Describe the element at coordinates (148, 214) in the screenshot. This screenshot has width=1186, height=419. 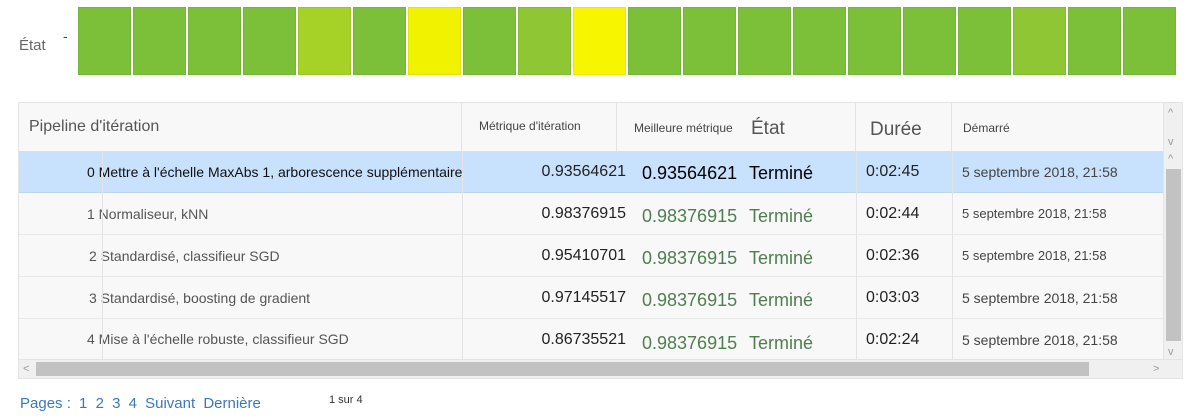
I see `cell-pipeline: 1 Normaliseur, kNN` at that location.